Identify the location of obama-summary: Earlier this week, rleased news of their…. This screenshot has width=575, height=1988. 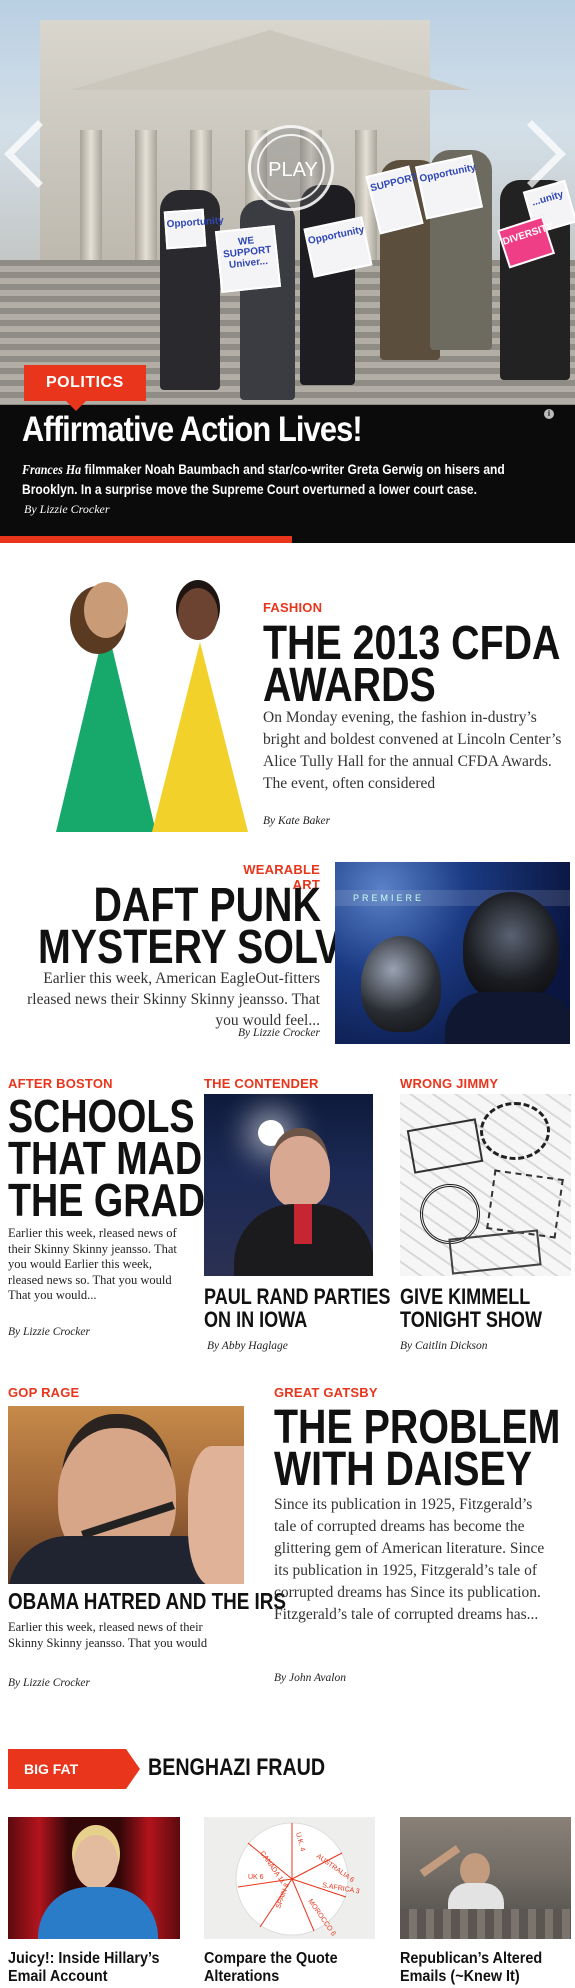
(108, 1635).